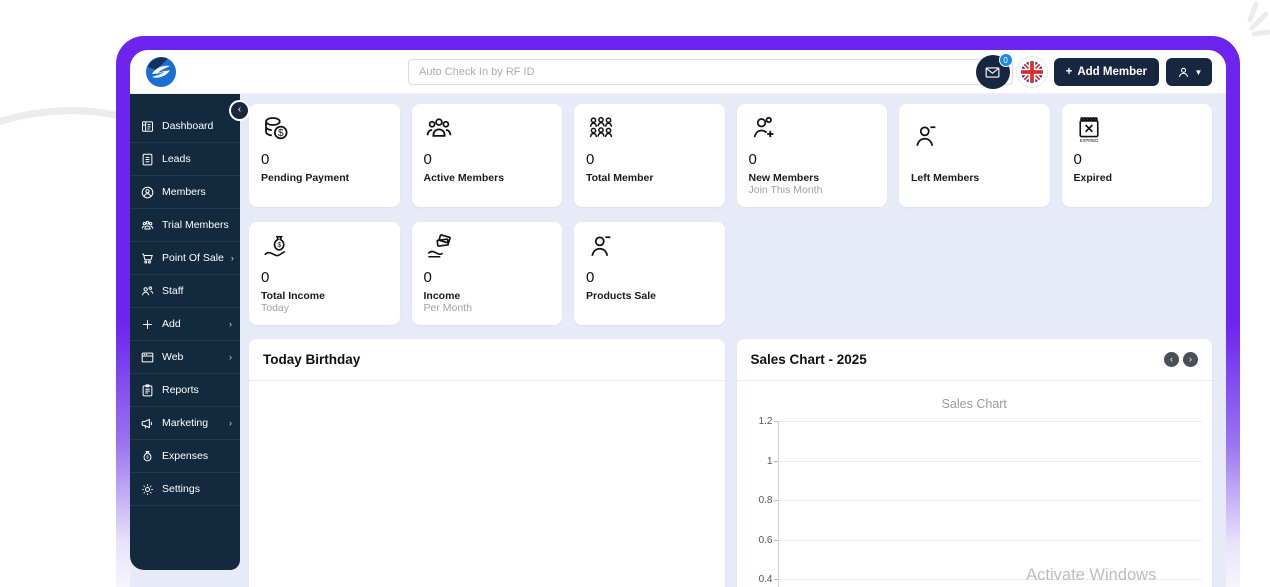  What do you see at coordinates (147, 126) in the screenshot?
I see `dashboard-icon` at bounding box center [147, 126].